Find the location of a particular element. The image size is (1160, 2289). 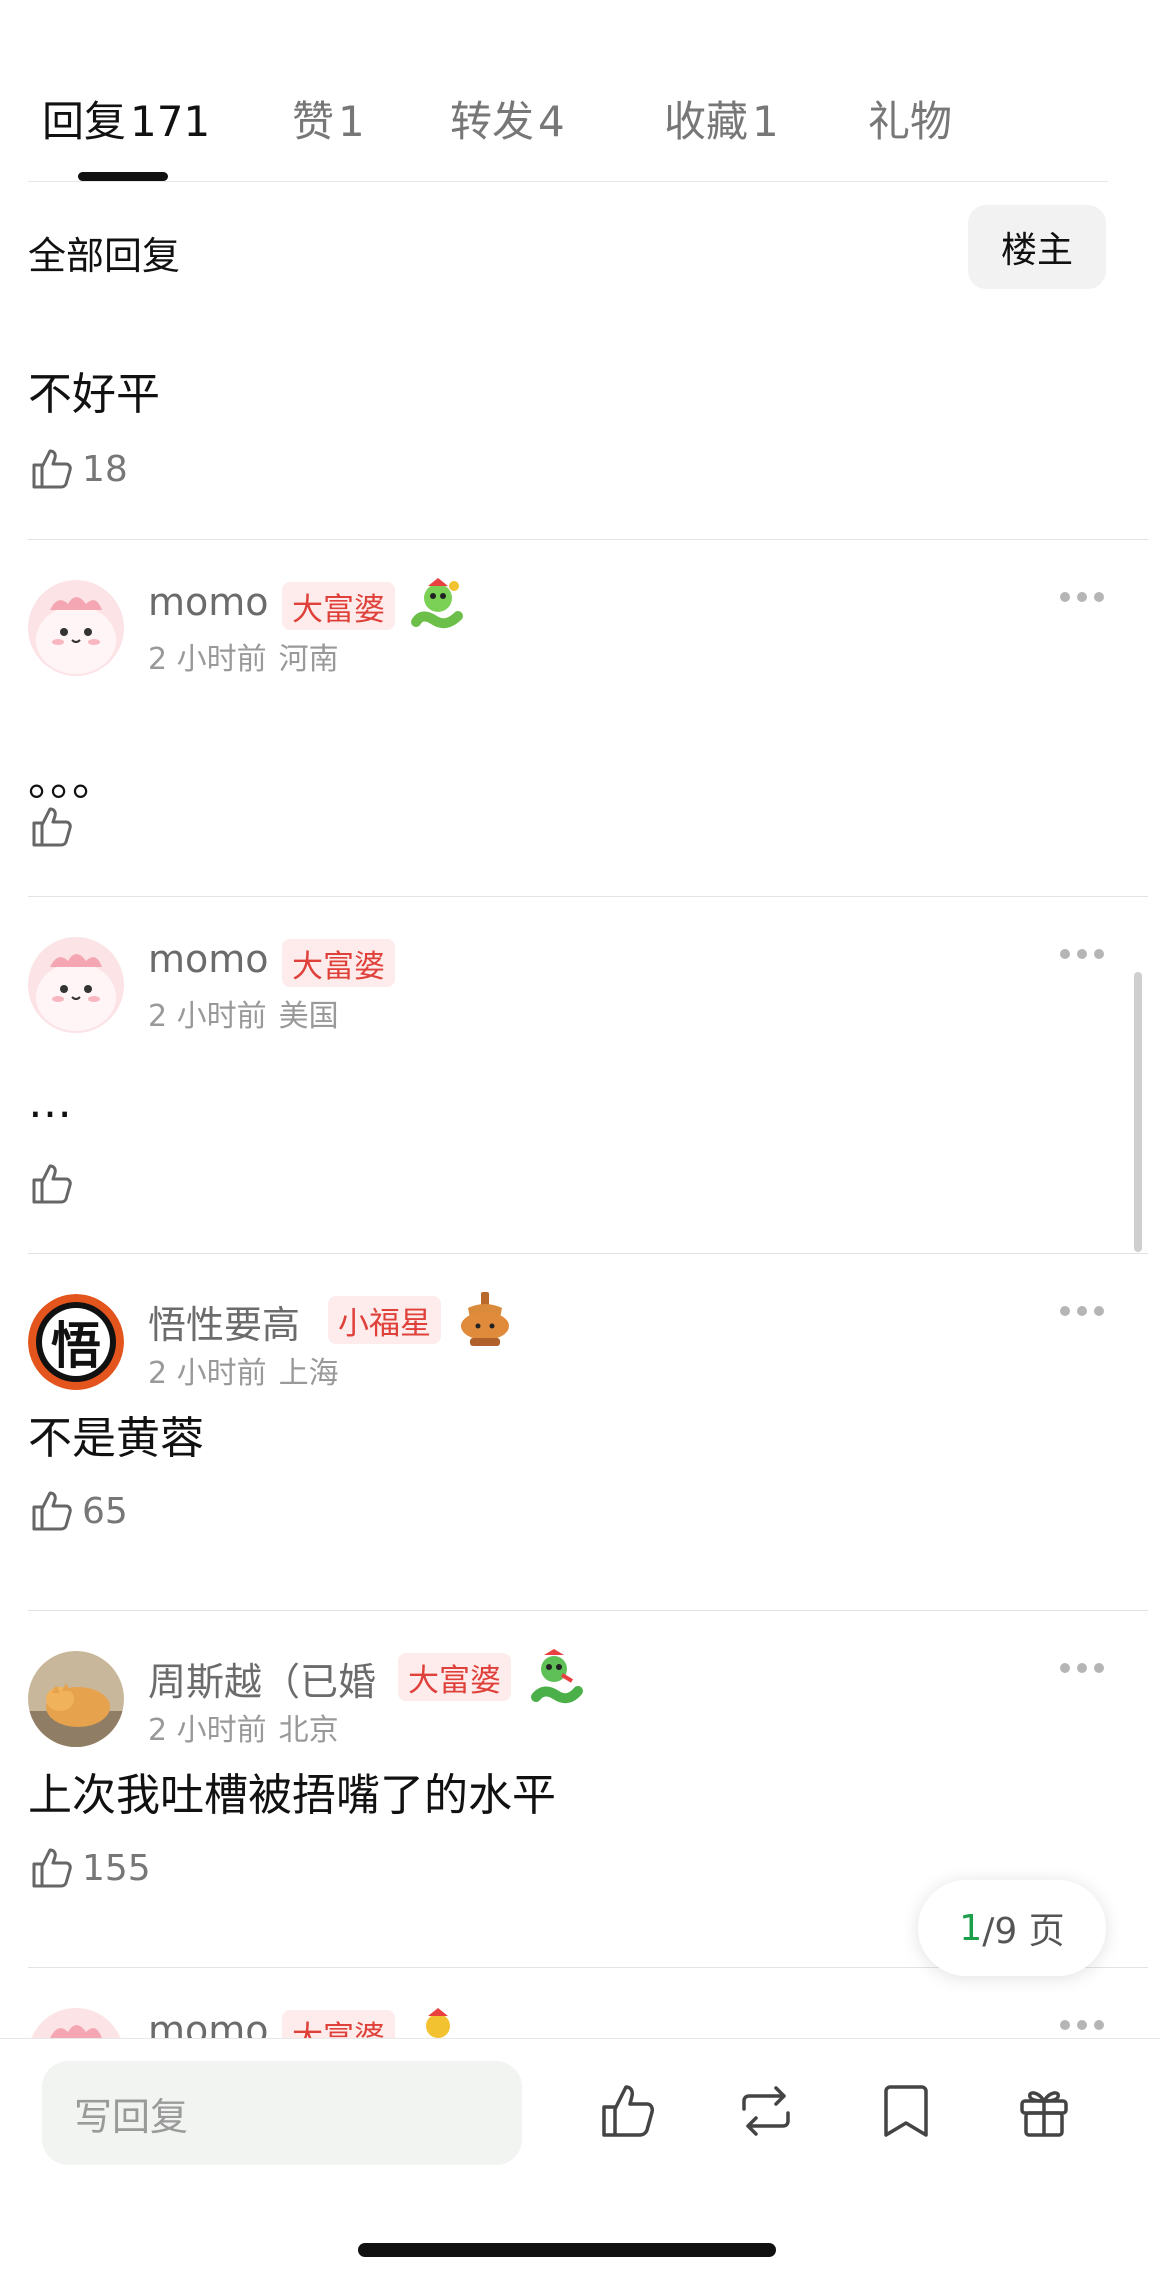

page-indicator: 1/9 页 is located at coordinates (1012, 1928).